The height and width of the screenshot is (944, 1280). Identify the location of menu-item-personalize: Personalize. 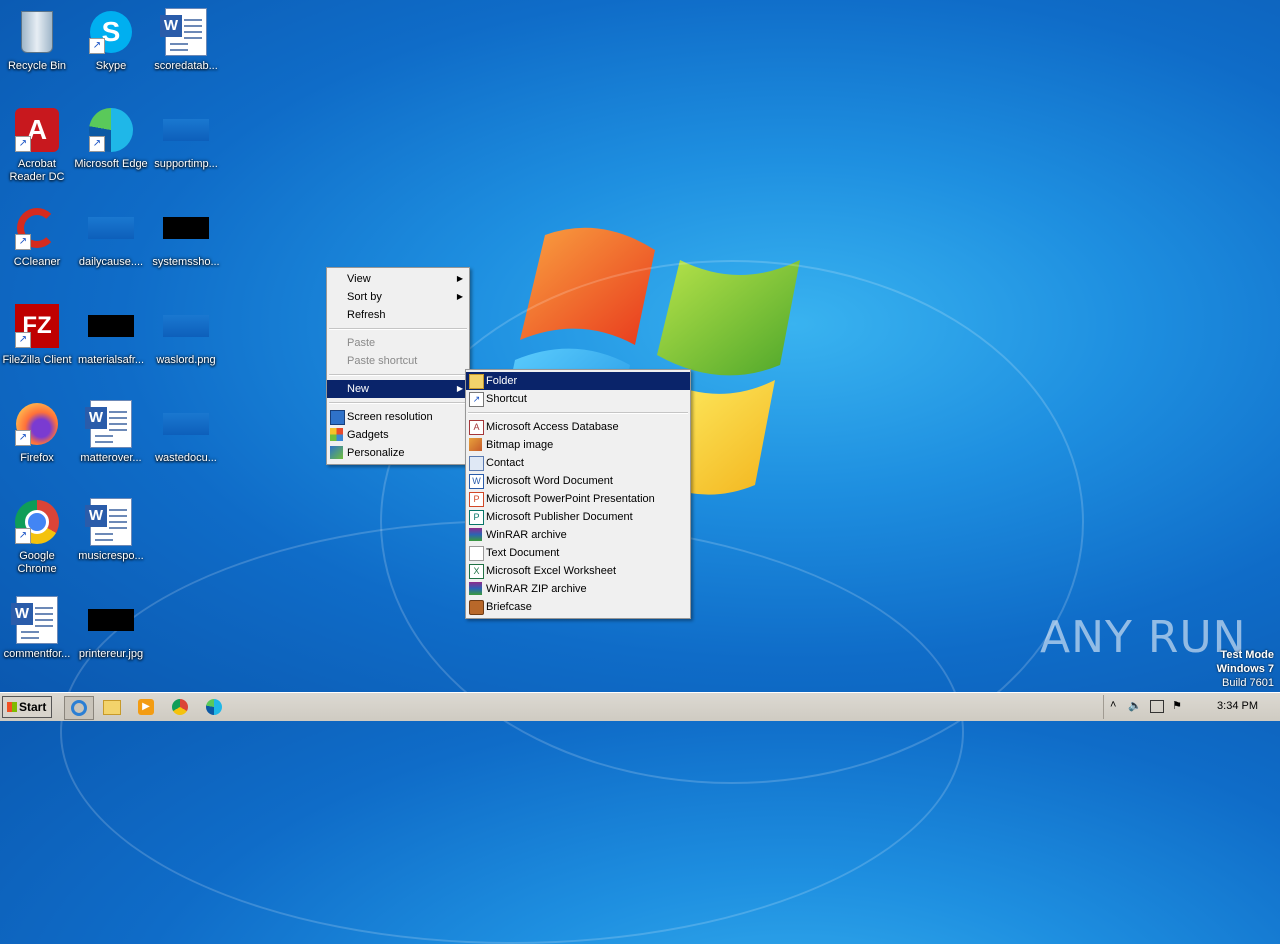
(398, 453).